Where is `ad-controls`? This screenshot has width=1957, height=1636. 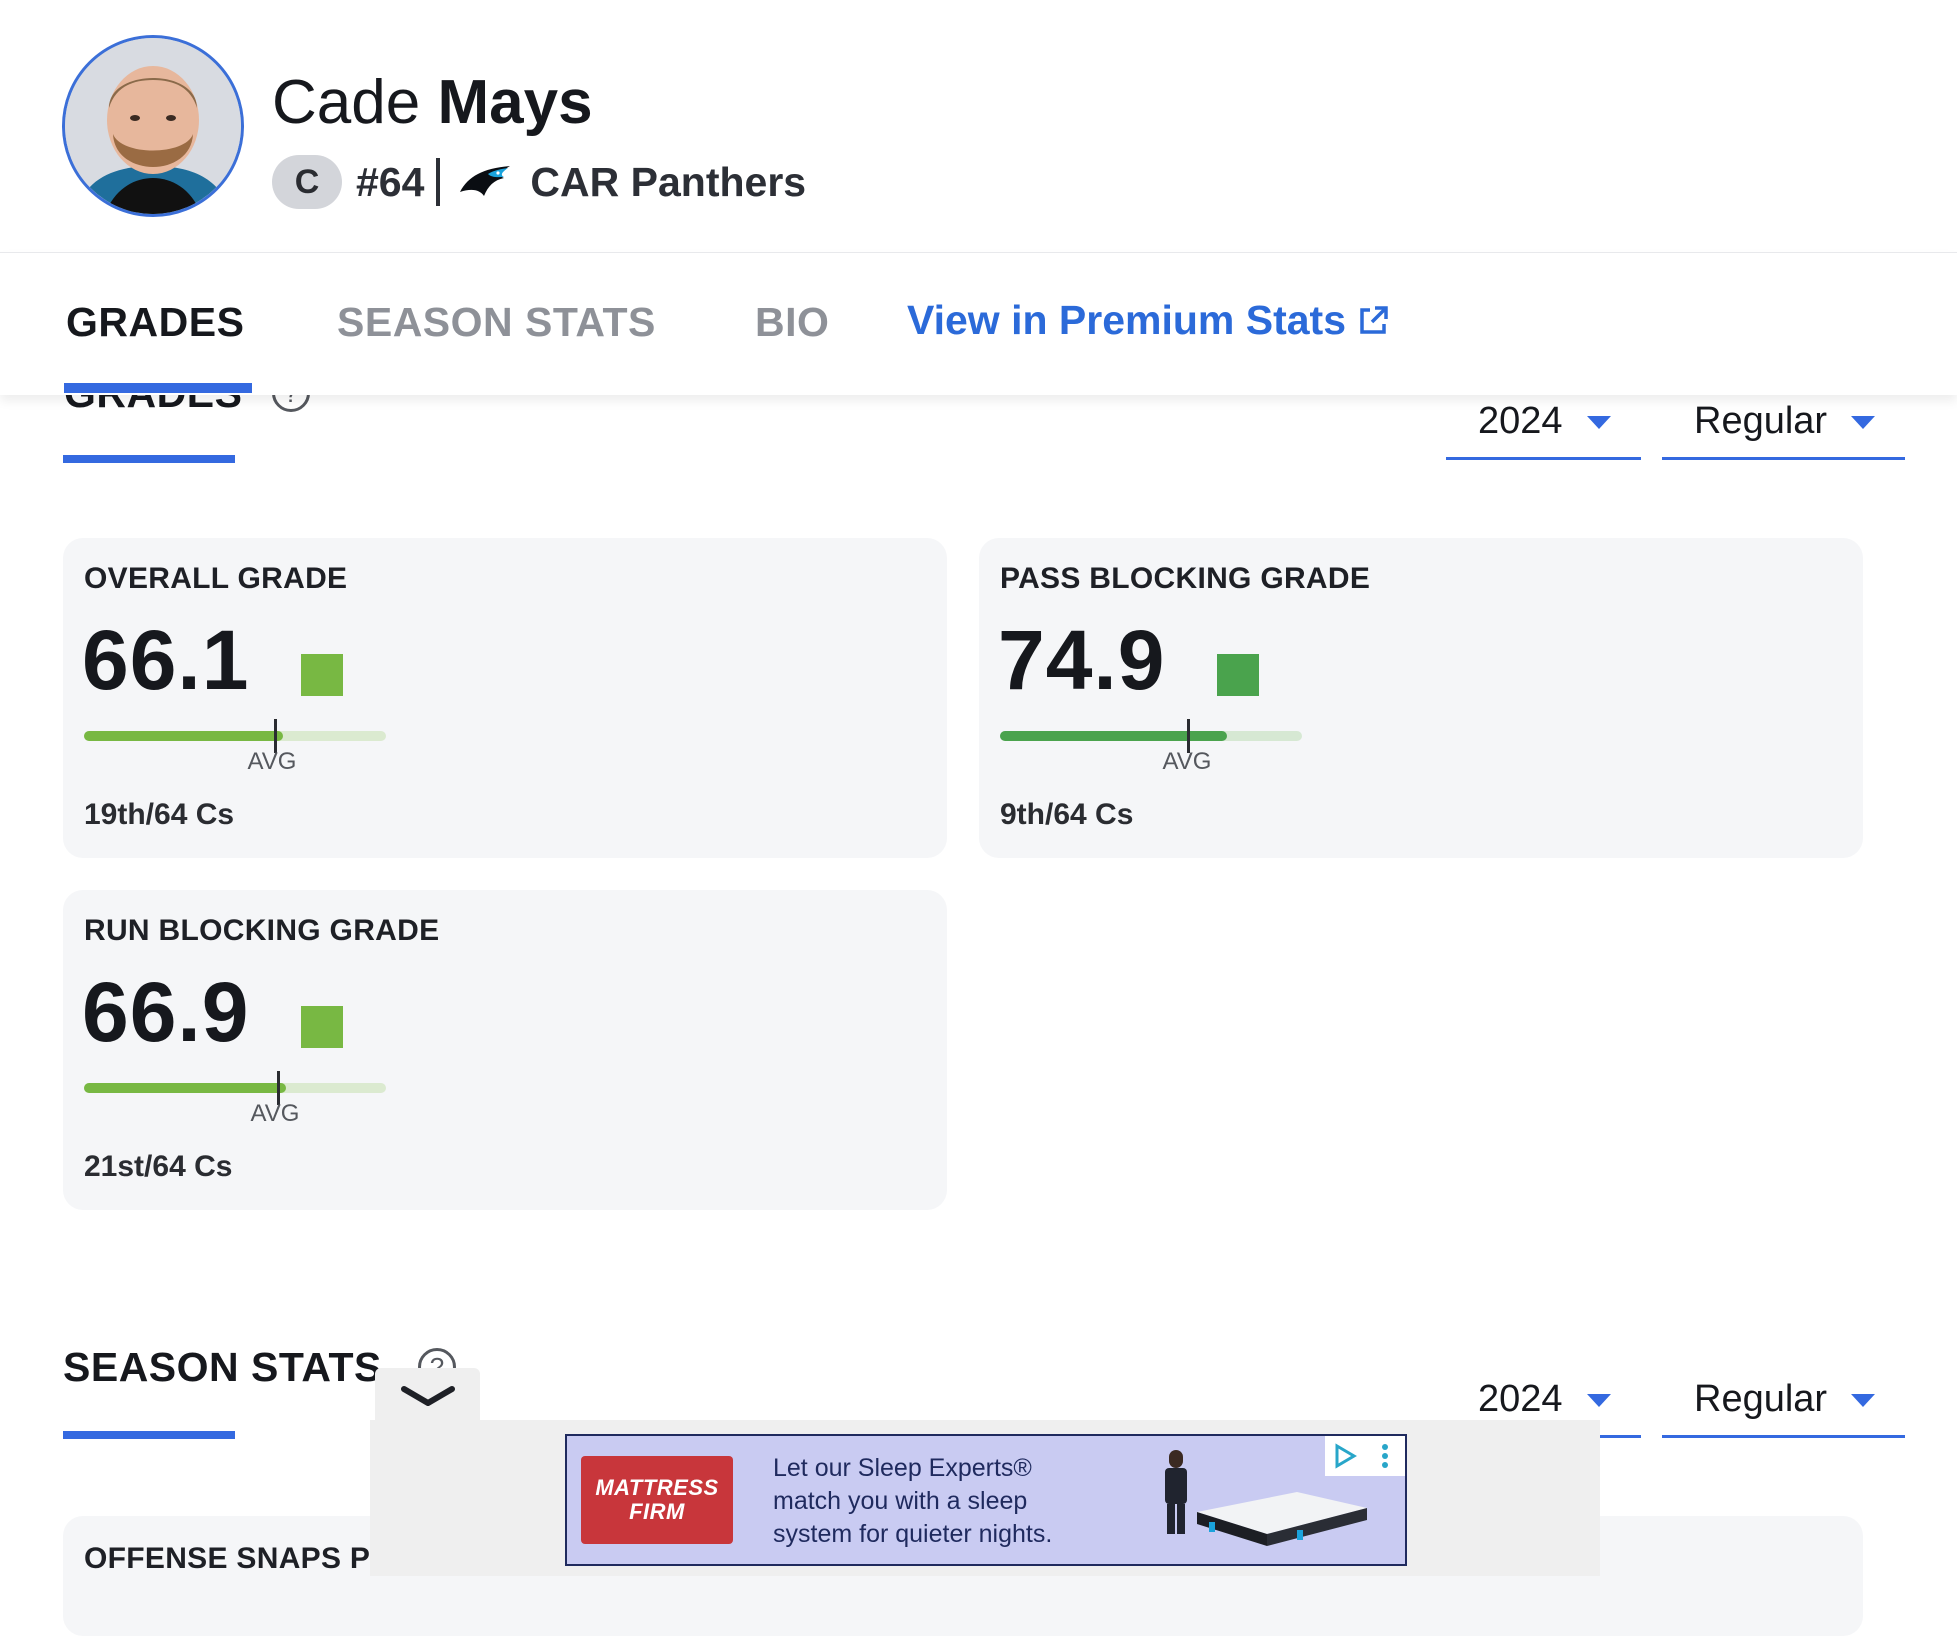 ad-controls is located at coordinates (1365, 1456).